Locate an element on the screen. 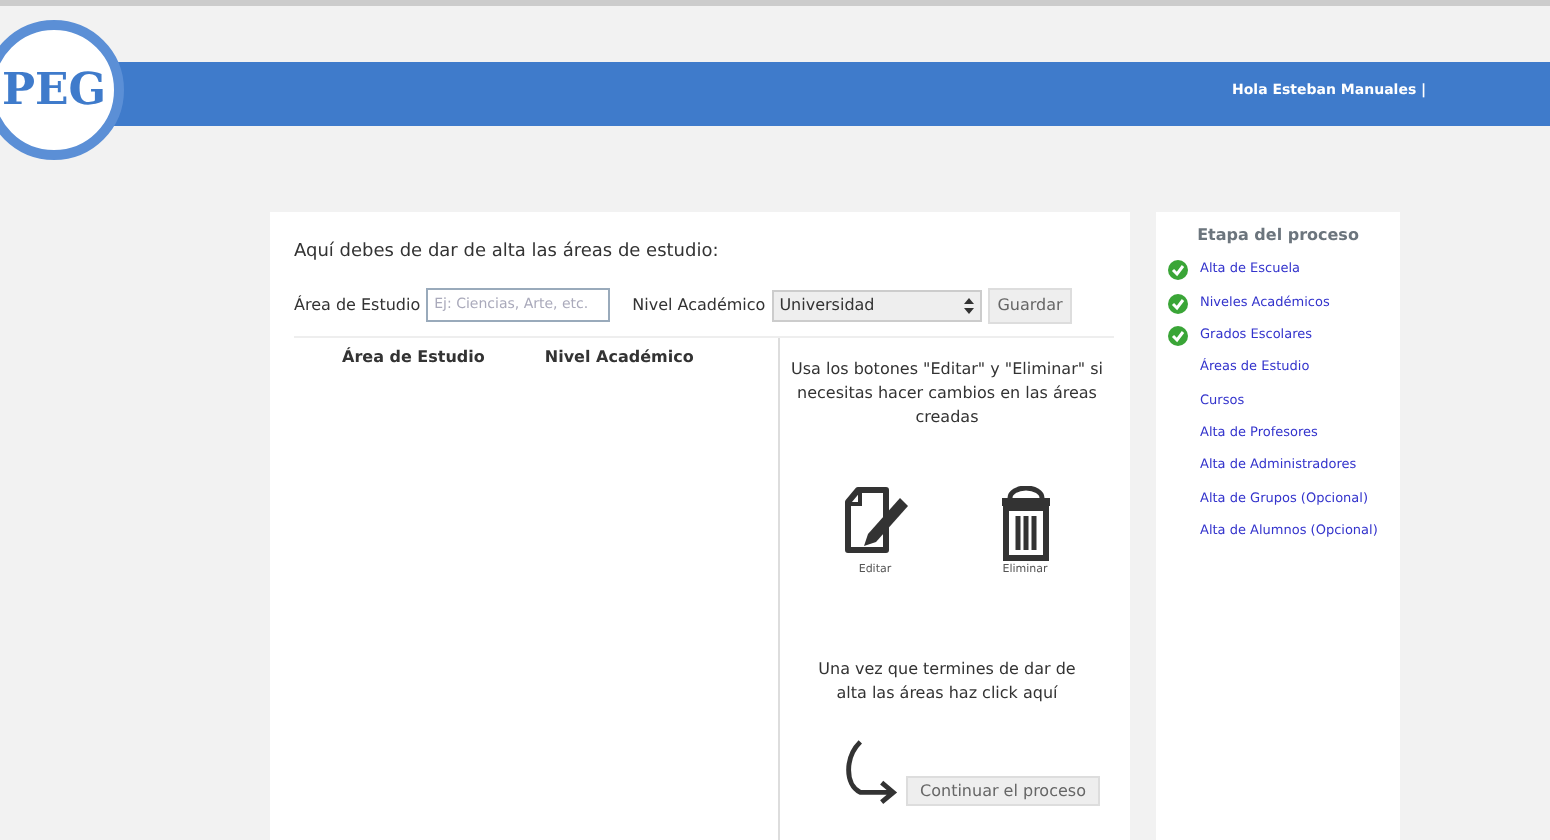 The width and height of the screenshot is (1550, 840). select-arrows-icon is located at coordinates (968, 305).